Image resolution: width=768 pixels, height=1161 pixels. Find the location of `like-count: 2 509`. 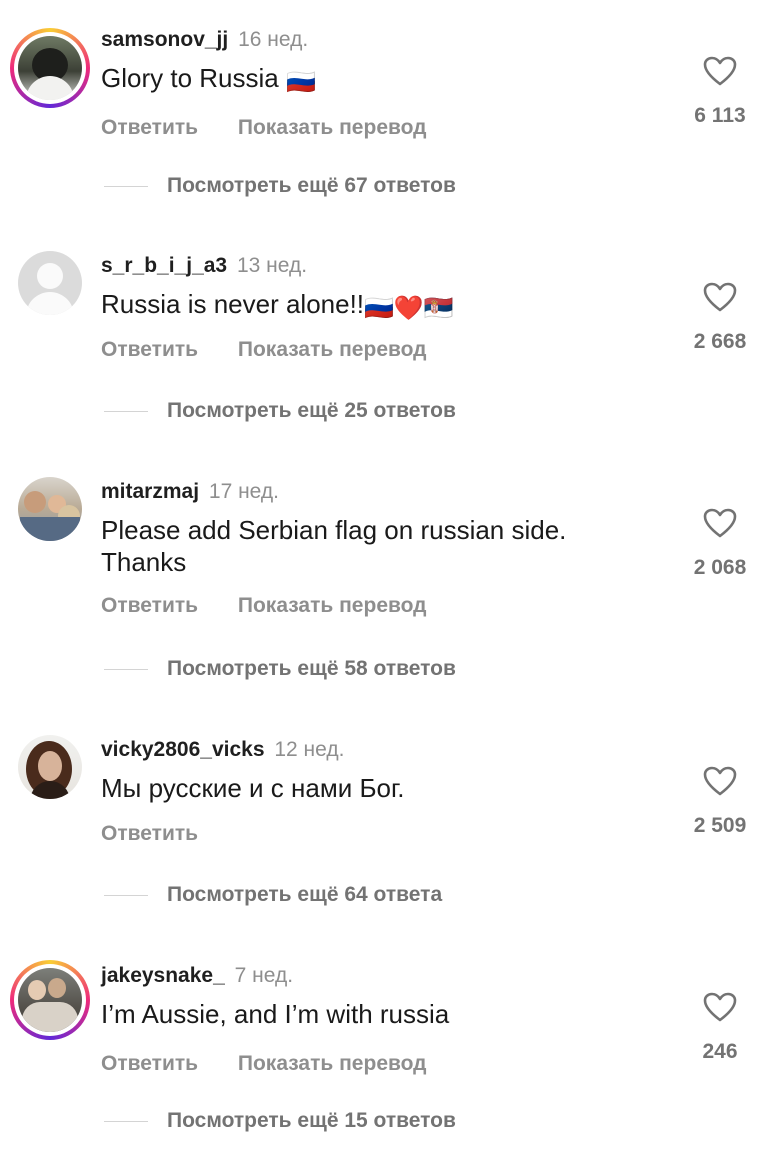

like-count: 2 509 is located at coordinates (720, 825).